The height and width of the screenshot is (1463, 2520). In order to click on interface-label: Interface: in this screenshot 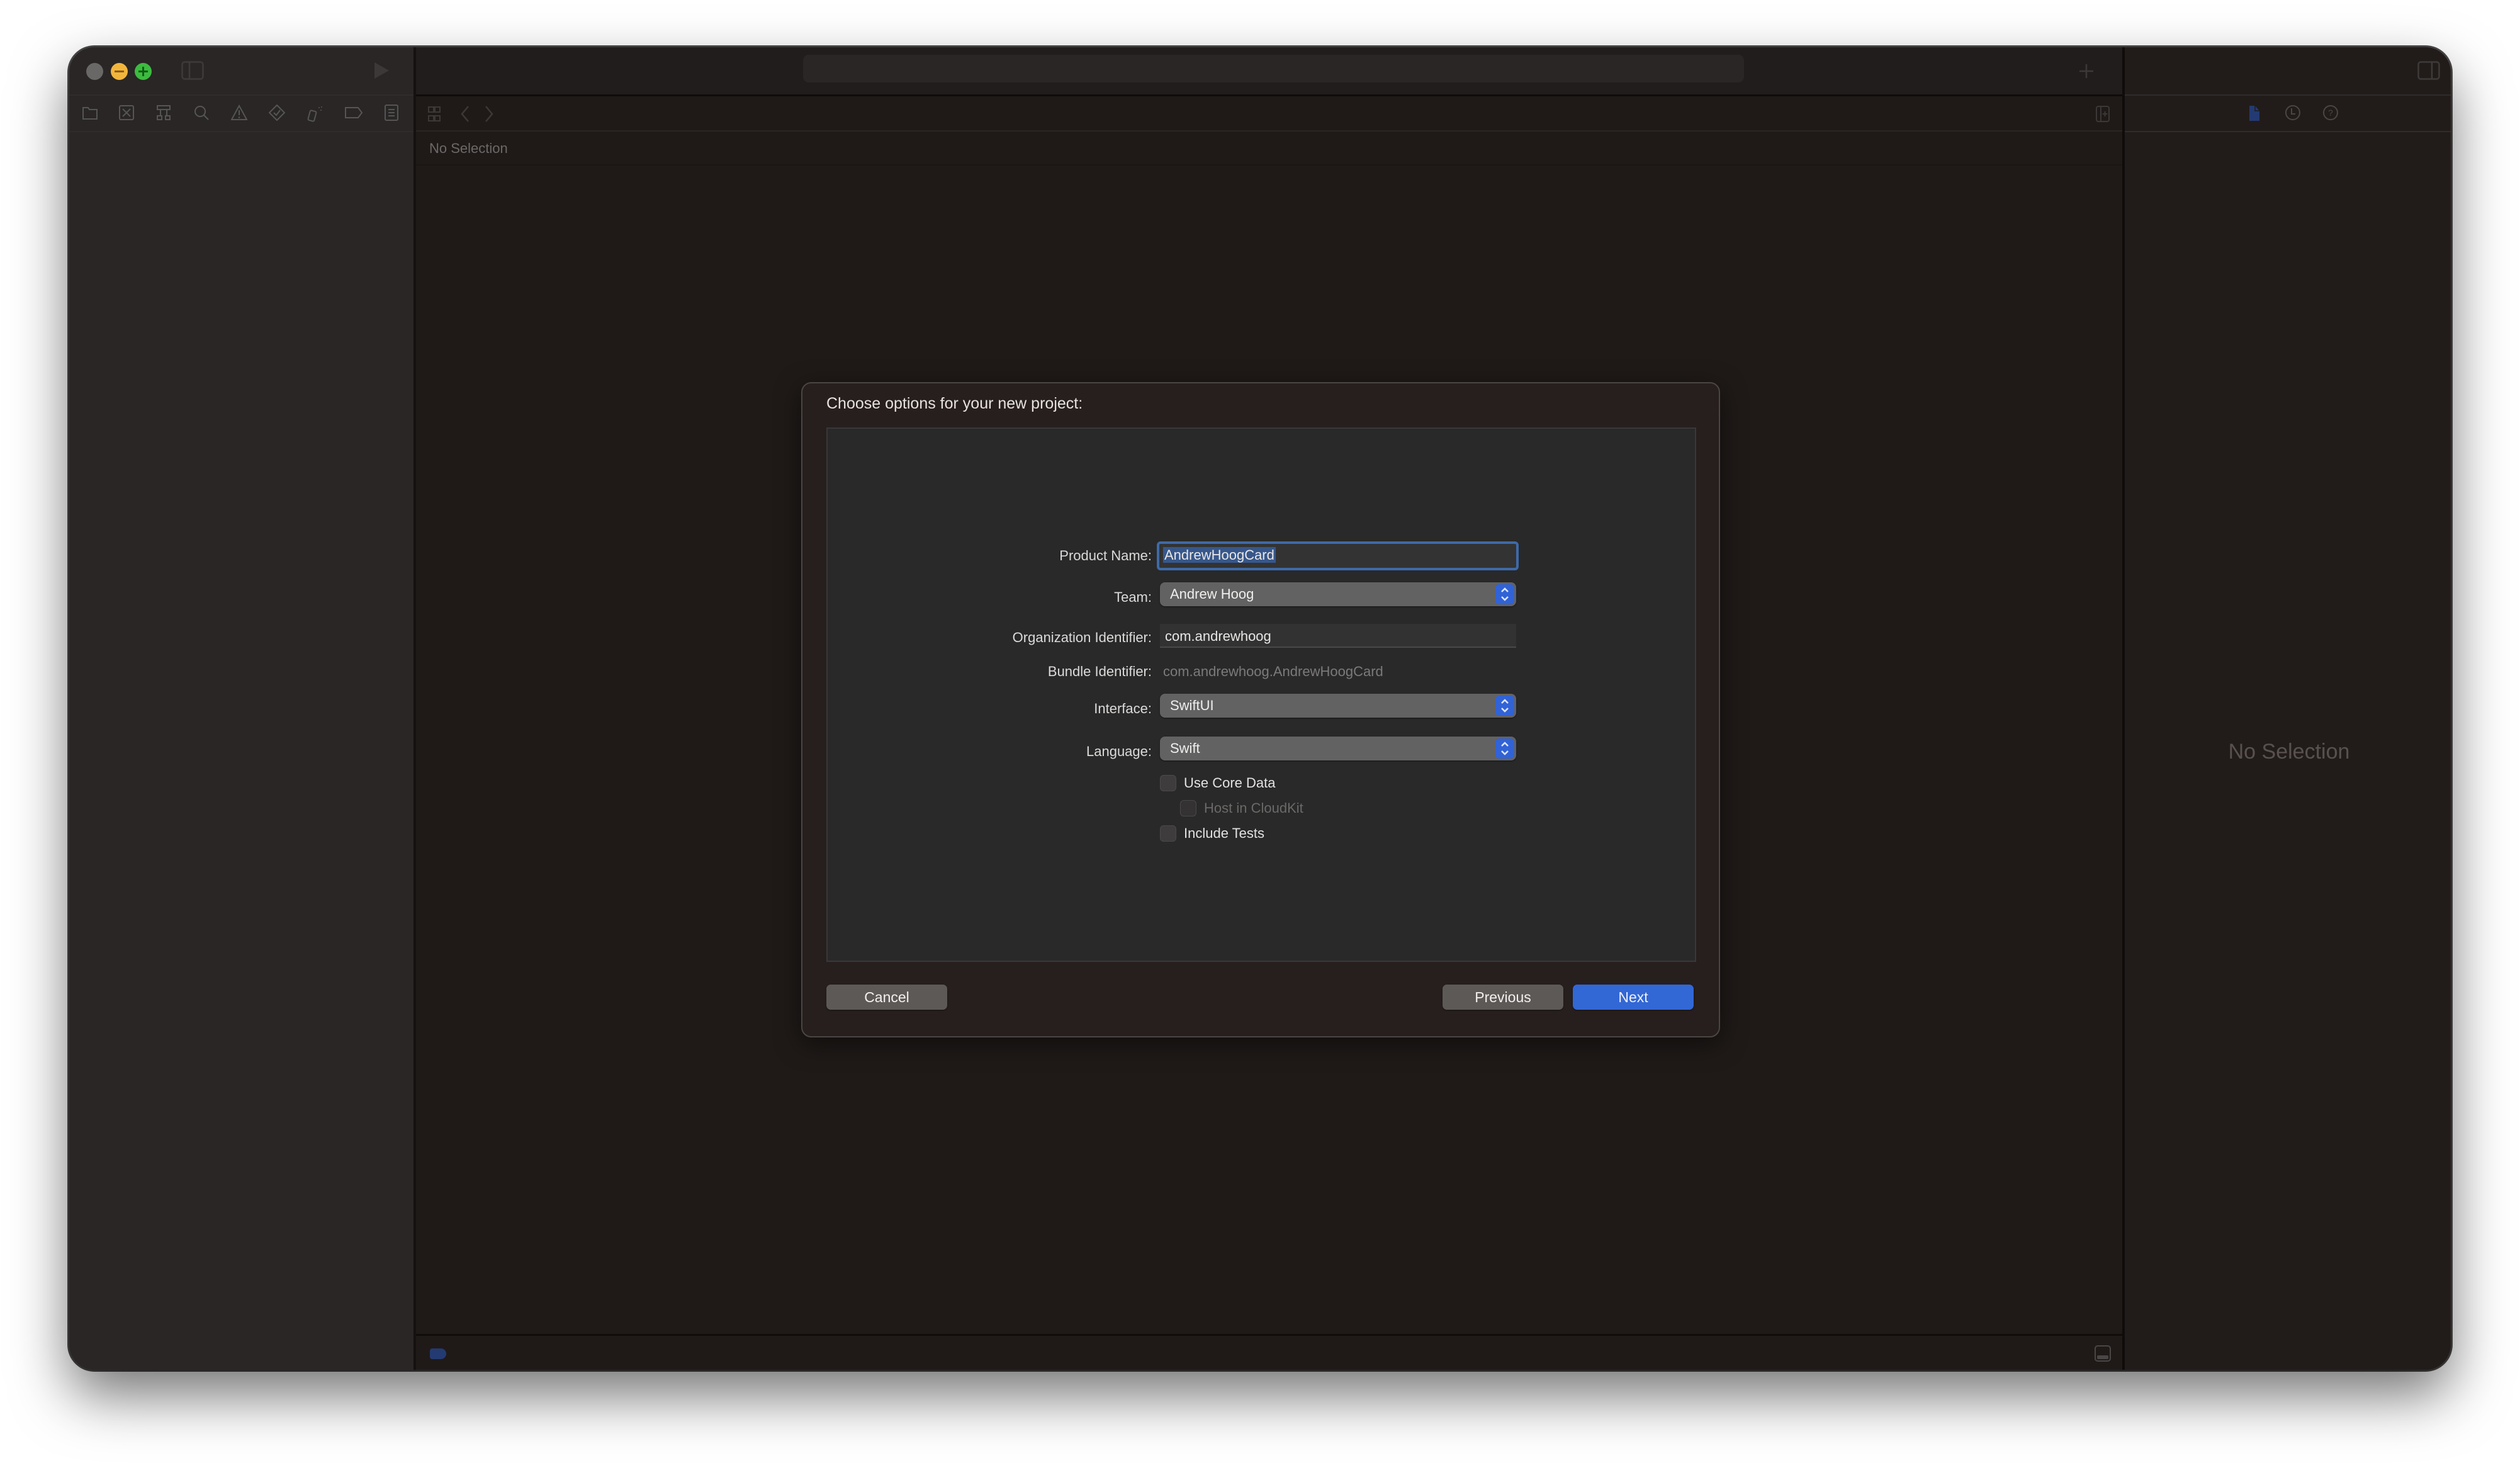, I will do `click(1123, 708)`.